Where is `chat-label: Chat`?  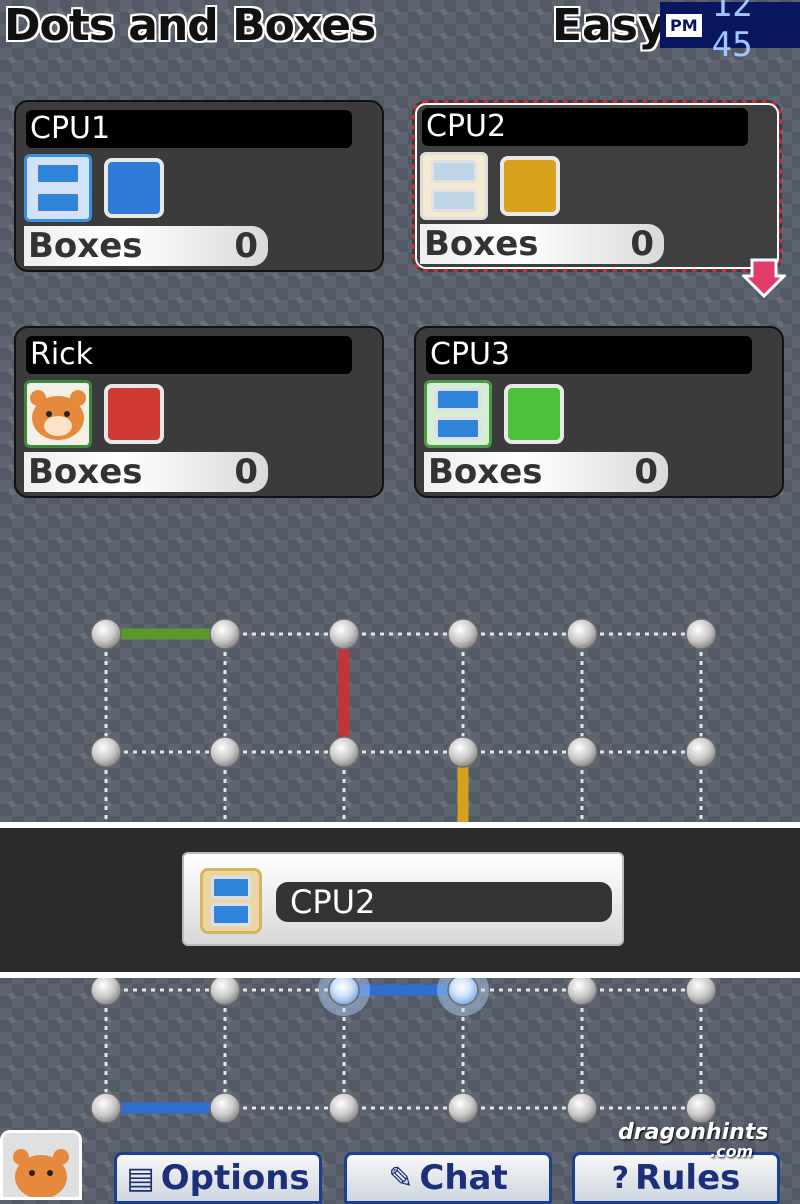
chat-label: Chat is located at coordinates (463, 1178).